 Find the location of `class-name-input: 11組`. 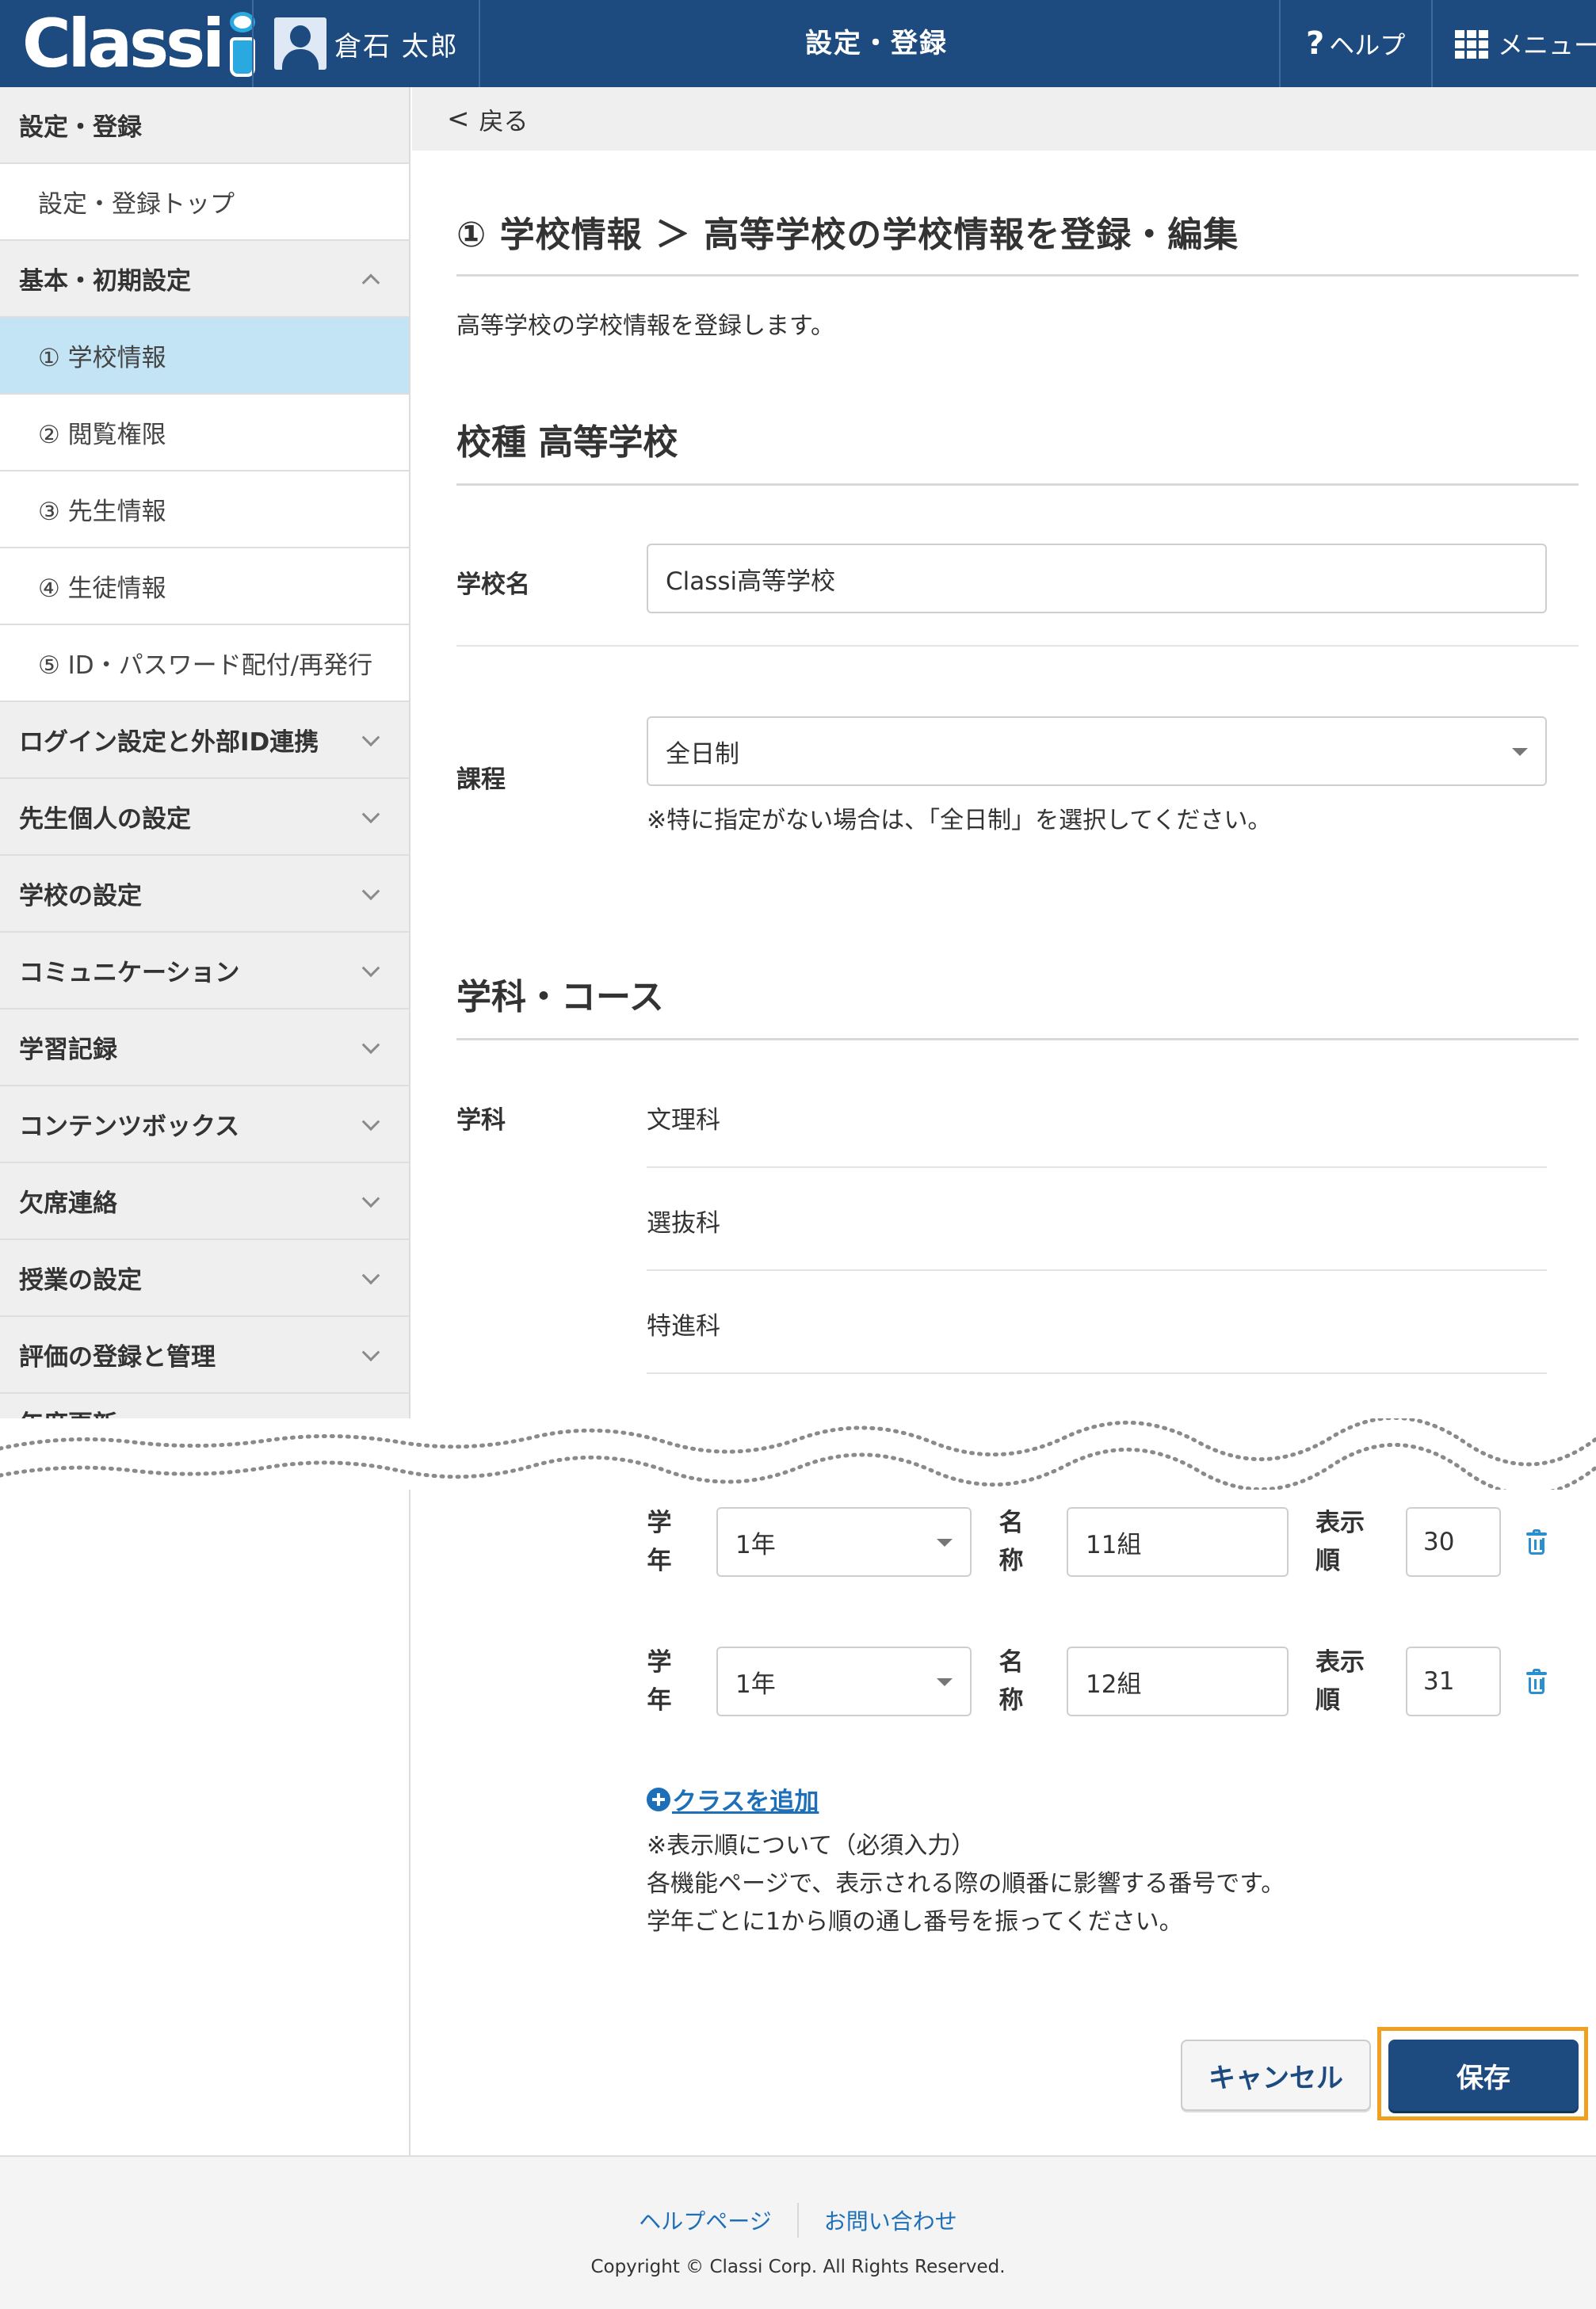

class-name-input: 11組 is located at coordinates (1178, 1542).